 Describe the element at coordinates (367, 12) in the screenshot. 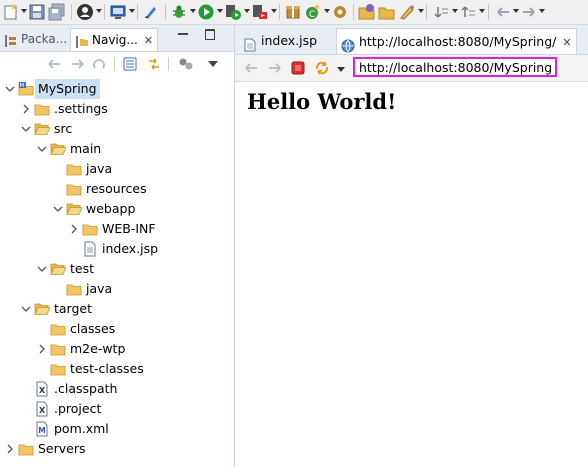

I see `open-type-icon` at that location.